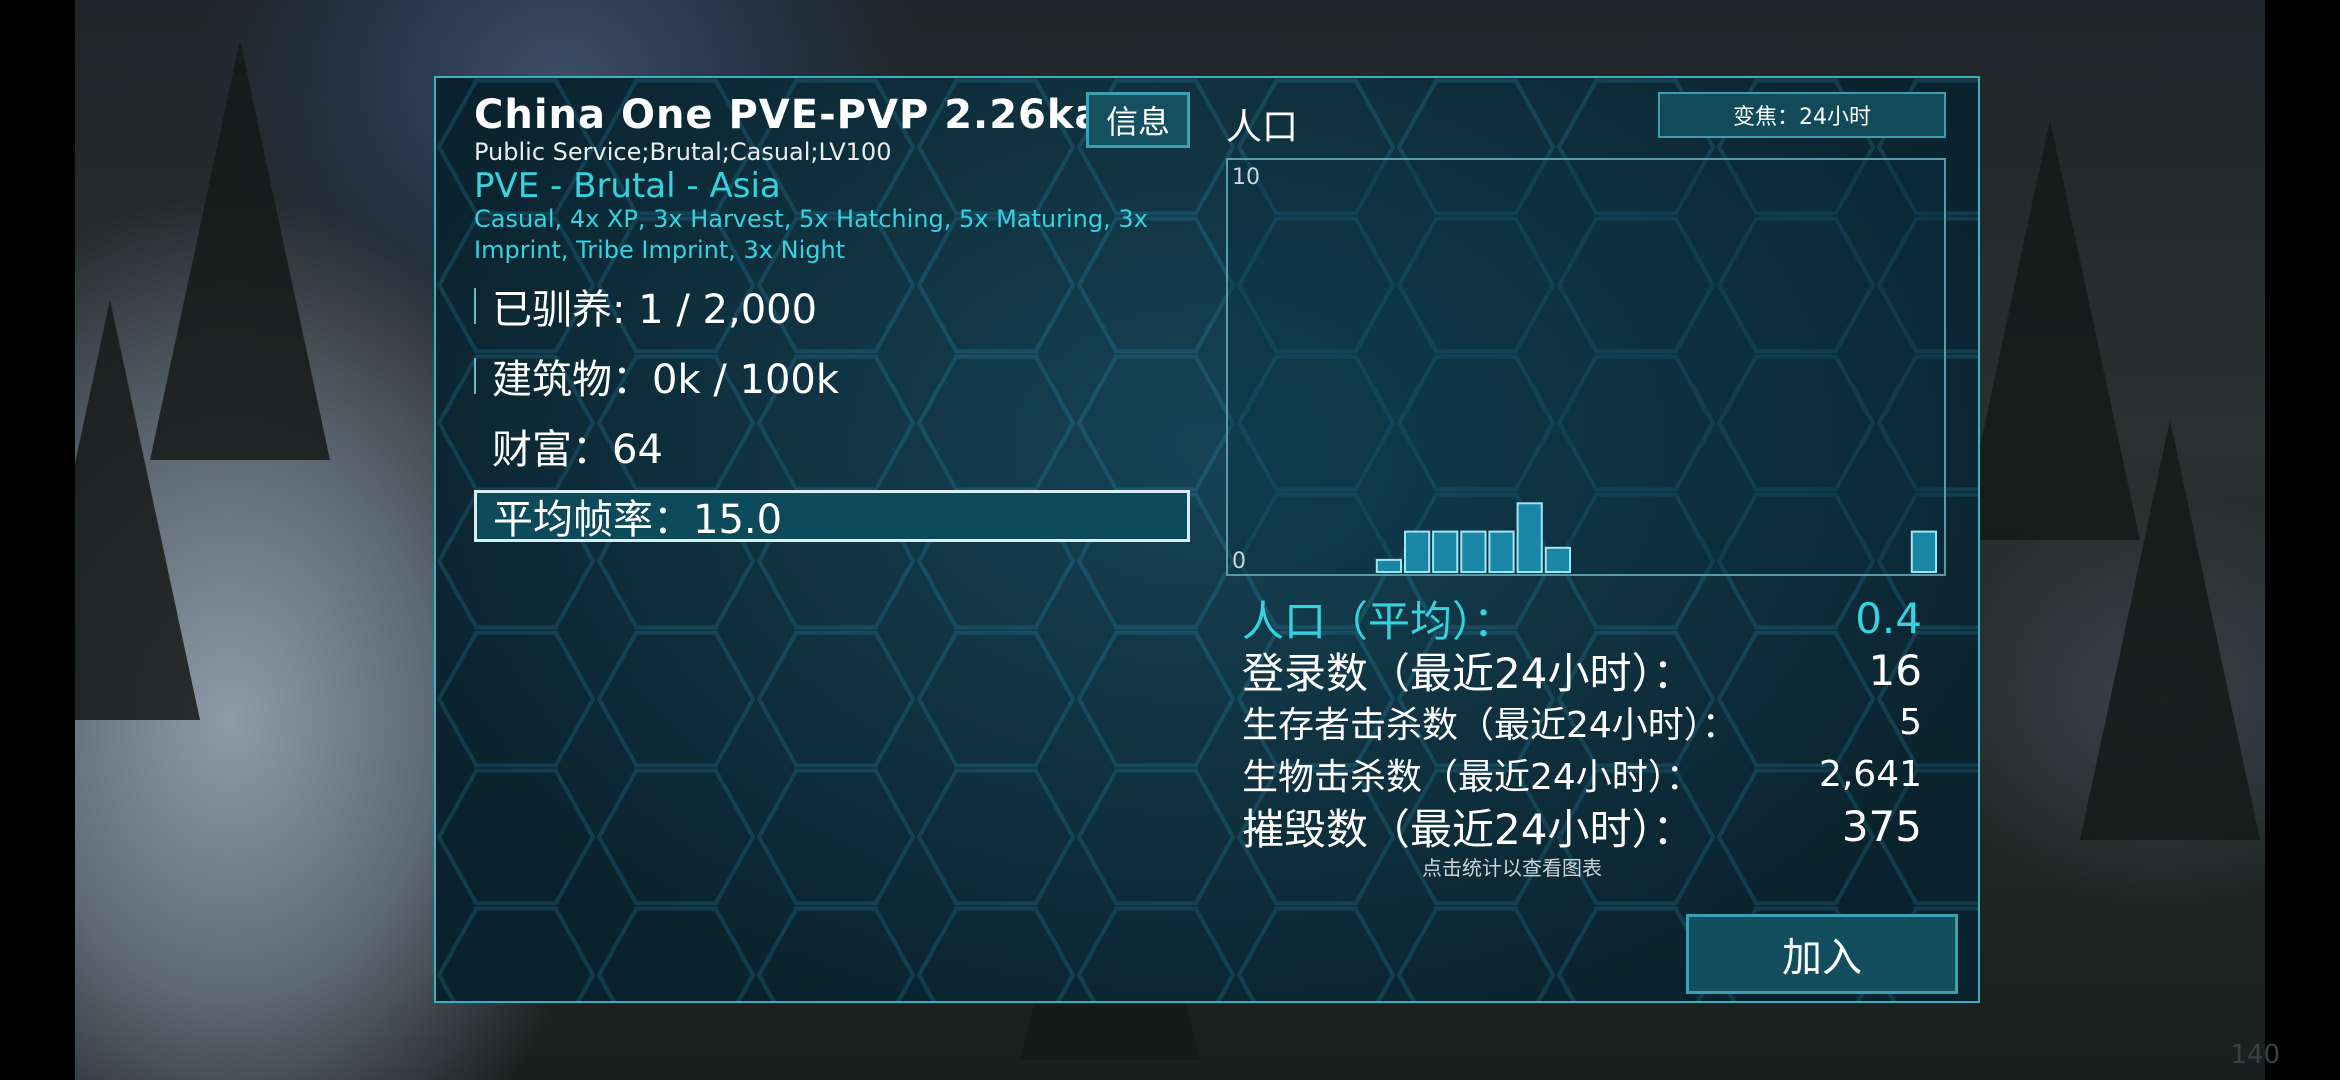  I want to click on creature-kills-value: 2,641, so click(1870, 774).